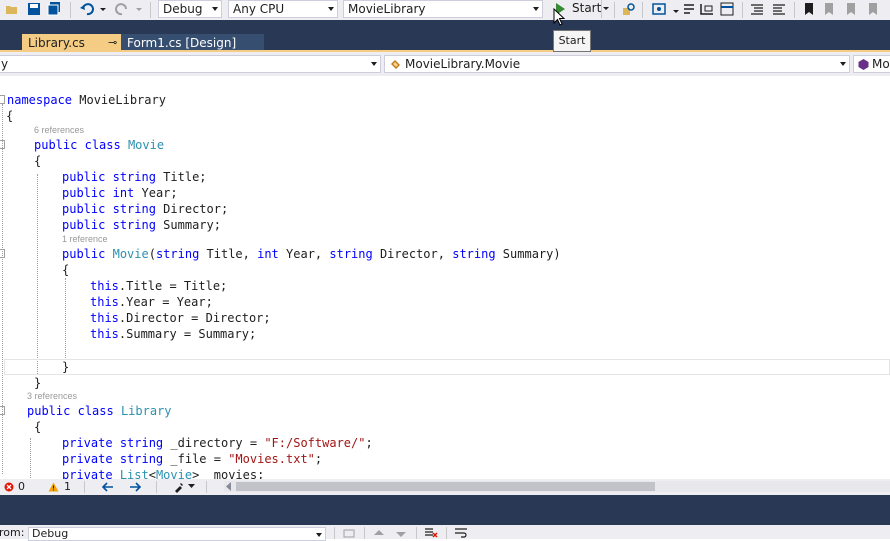 The image size is (890, 541). What do you see at coordinates (2, 410) in the screenshot?
I see `collapse-class-library-icon` at bounding box center [2, 410].